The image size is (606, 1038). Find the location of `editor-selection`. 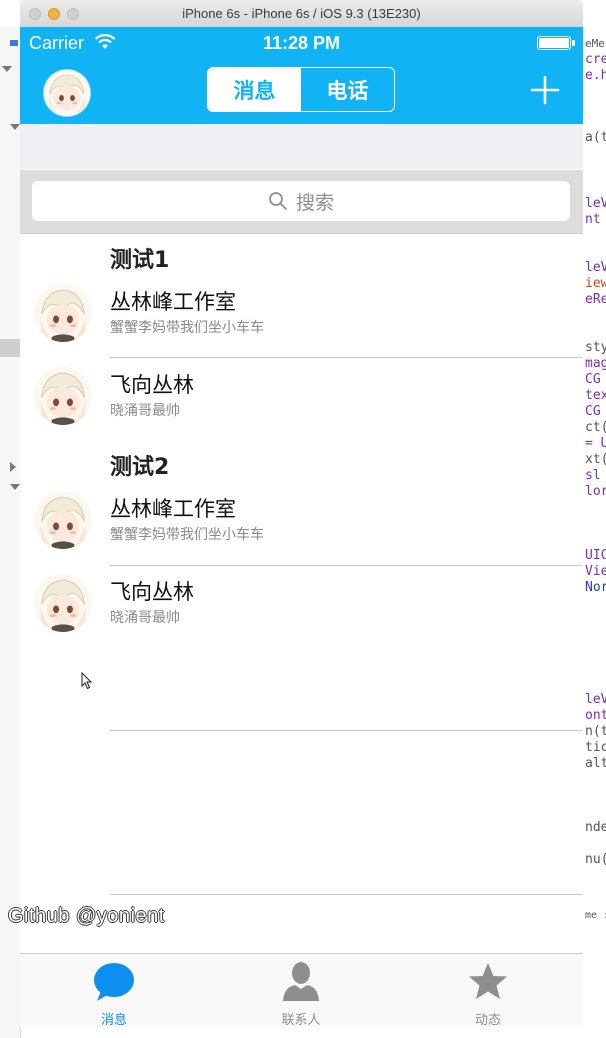

editor-selection is located at coordinates (10, 348).